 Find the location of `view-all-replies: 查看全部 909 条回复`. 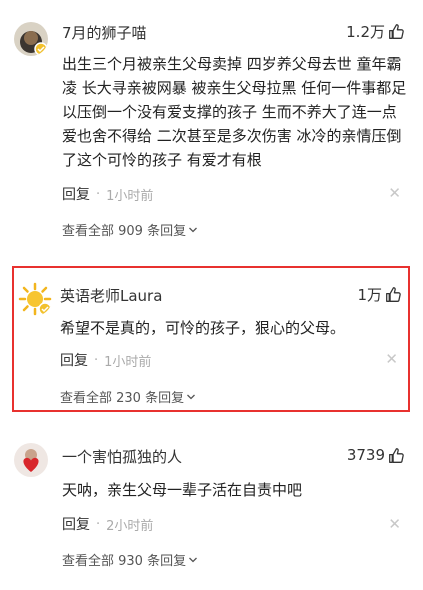

view-all-replies: 查看全部 909 条回复 is located at coordinates (130, 229).